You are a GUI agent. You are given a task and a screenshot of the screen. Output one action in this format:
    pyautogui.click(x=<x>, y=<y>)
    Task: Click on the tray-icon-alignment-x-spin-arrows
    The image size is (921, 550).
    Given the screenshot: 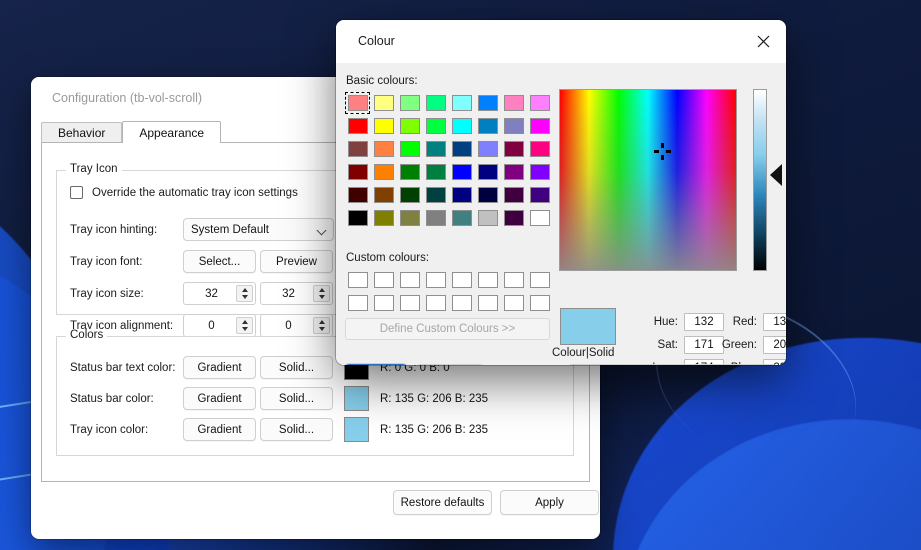 What is the action you would take?
    pyautogui.click(x=244, y=325)
    